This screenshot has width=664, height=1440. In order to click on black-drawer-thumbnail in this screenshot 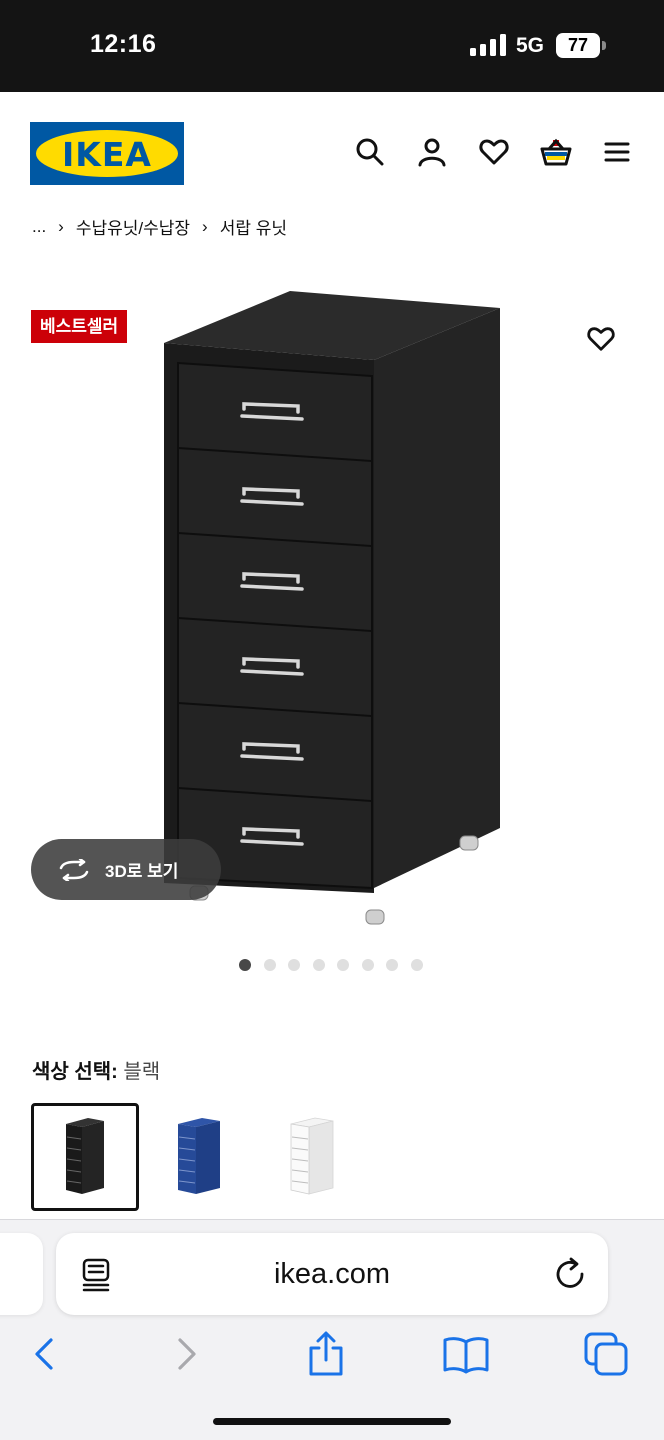, I will do `click(85, 1156)`.